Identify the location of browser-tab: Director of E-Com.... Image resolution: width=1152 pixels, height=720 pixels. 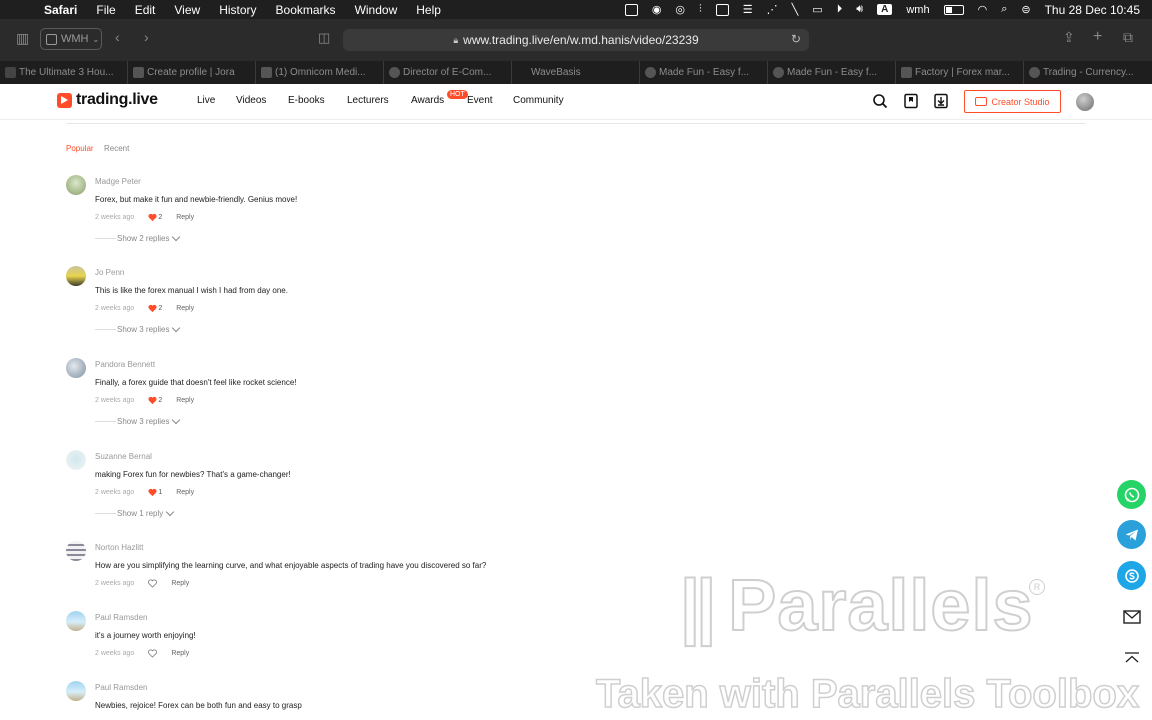
(448, 72).